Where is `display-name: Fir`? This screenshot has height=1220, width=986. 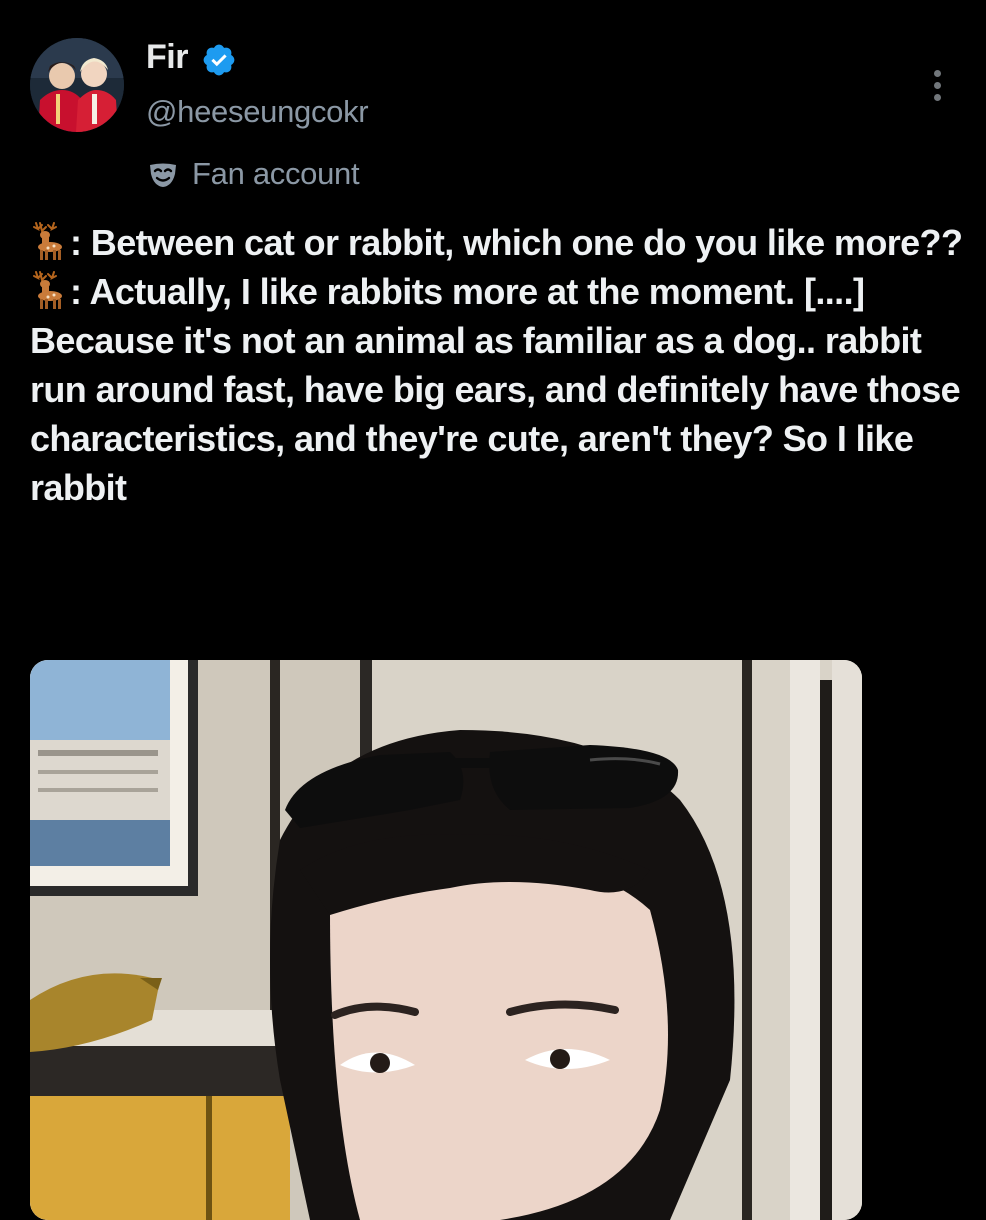
display-name: Fir is located at coordinates (167, 57).